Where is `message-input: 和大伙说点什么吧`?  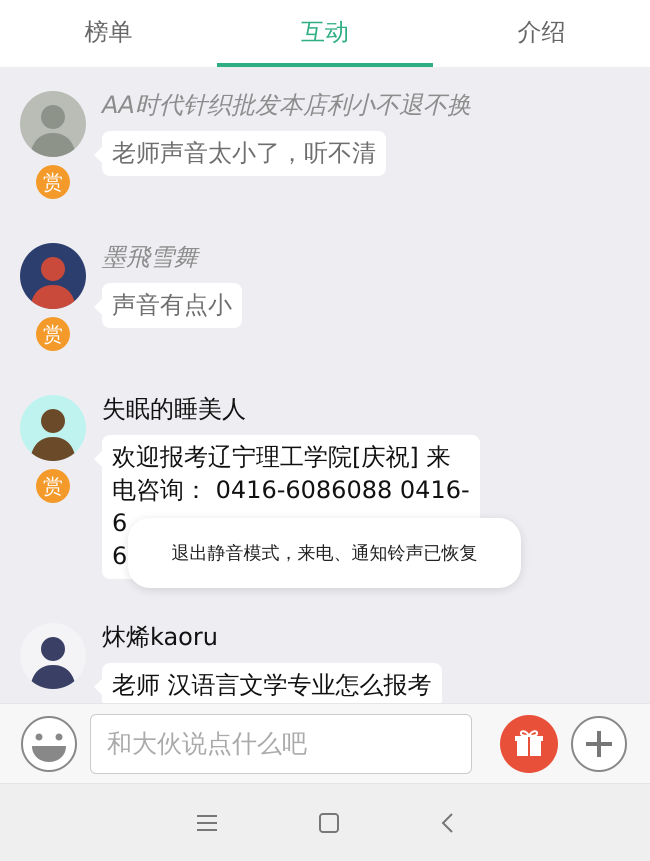
message-input: 和大伙说点什么吧 is located at coordinates (281, 744).